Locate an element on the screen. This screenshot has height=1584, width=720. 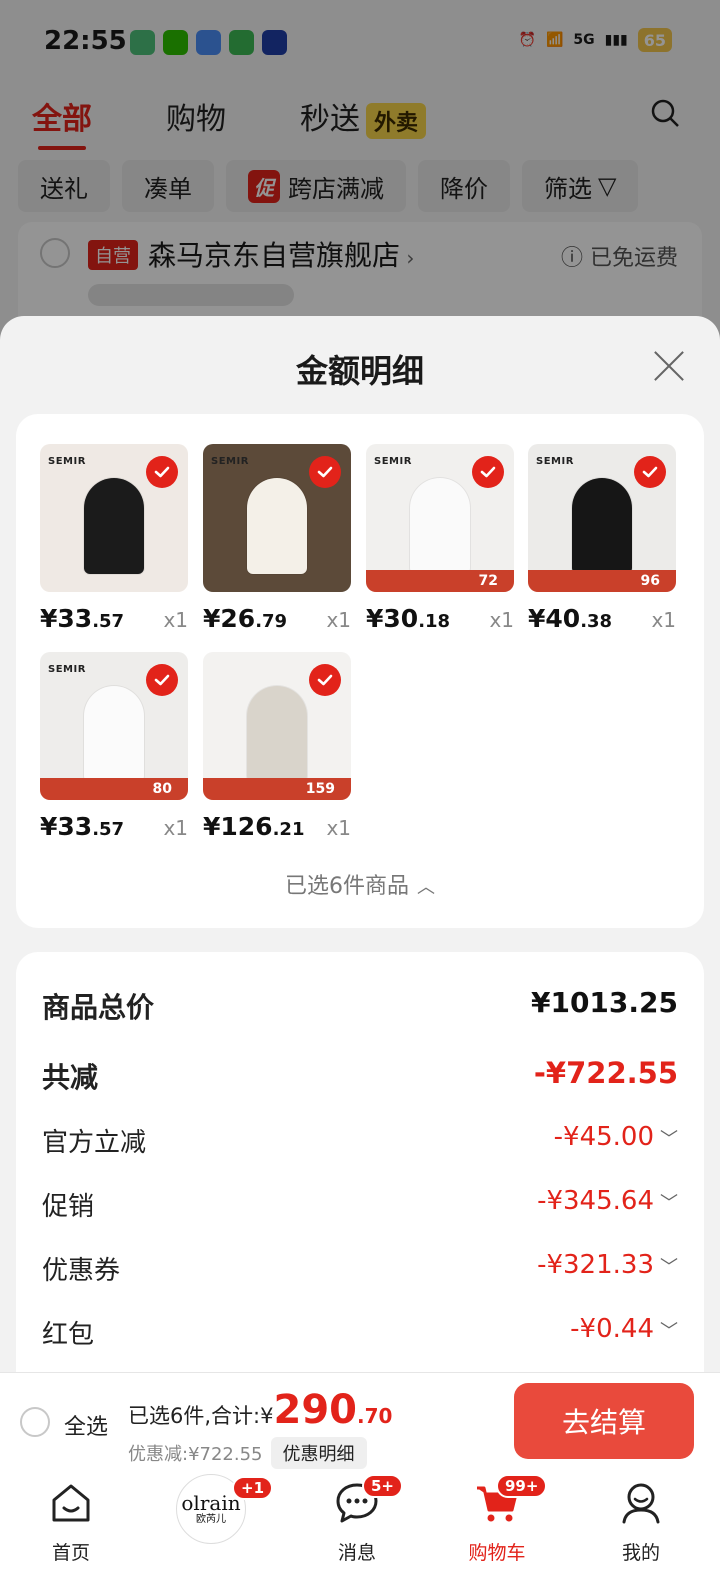
promo-price: 72 is located at coordinates (488, 581).